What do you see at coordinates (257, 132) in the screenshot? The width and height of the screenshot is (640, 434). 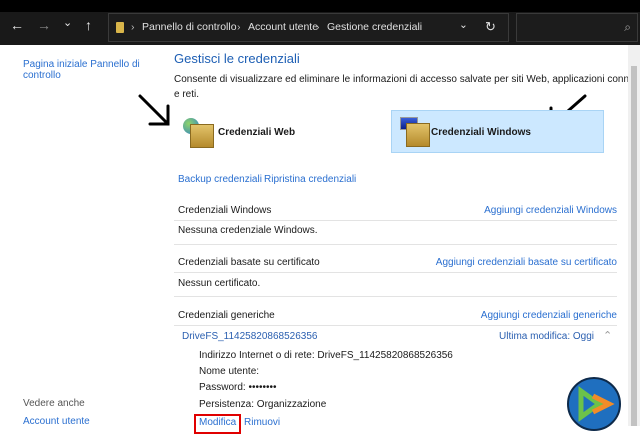 I see `web-credentials-label: Credenziali Web` at bounding box center [257, 132].